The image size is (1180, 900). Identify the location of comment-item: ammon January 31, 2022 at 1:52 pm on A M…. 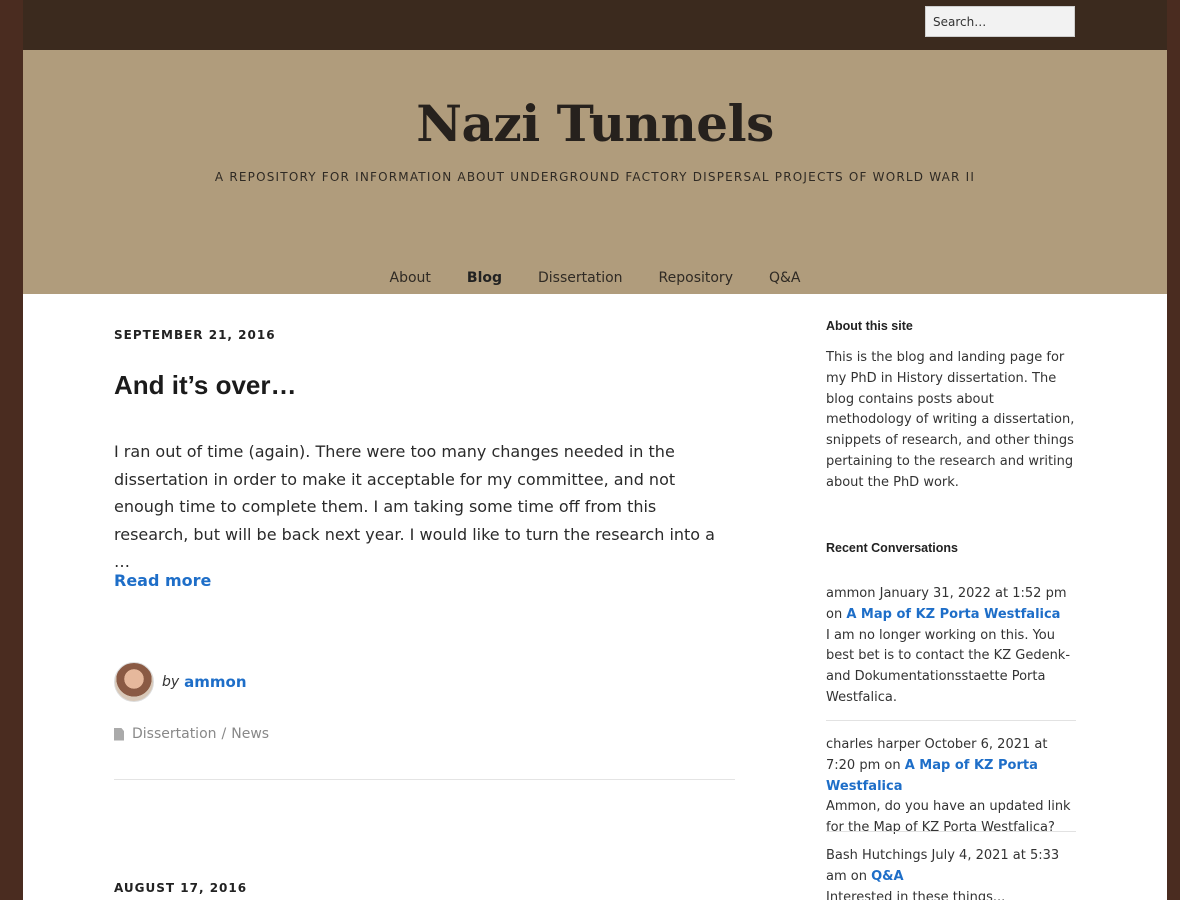
(951, 646).